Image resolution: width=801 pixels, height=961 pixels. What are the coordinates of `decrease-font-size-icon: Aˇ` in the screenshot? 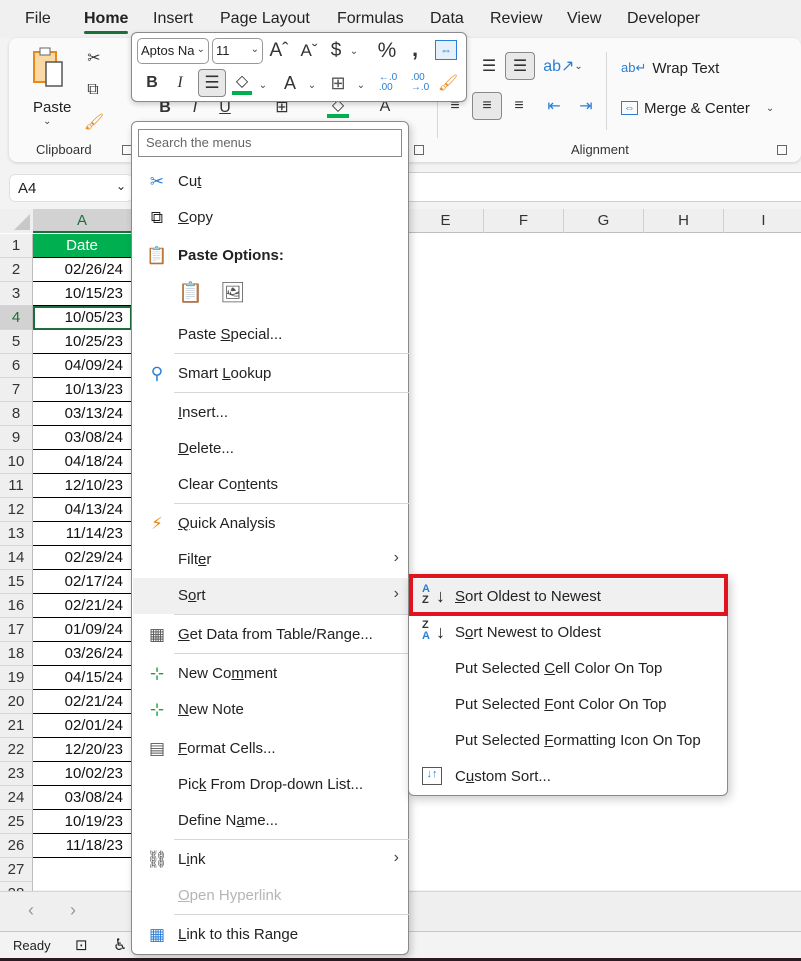 It's located at (309, 51).